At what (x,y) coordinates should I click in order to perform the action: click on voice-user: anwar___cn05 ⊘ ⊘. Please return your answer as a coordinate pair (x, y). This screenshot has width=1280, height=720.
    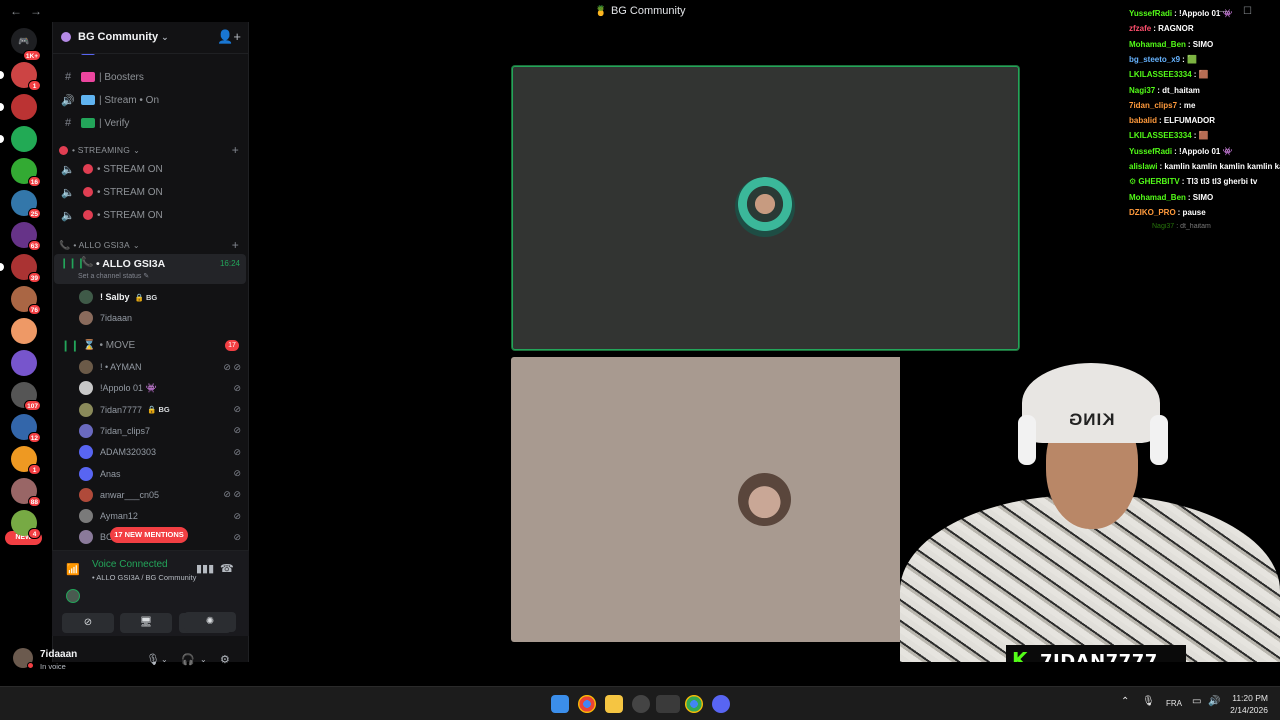
    Looking at the image, I should click on (162, 495).